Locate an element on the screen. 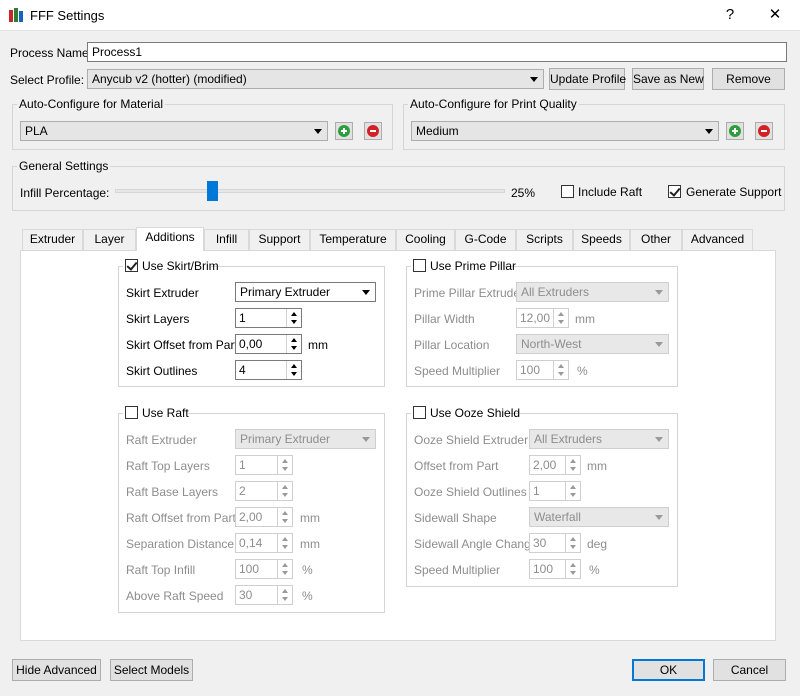 The image size is (800, 696). tab-scripts: Scripts is located at coordinates (544, 239).